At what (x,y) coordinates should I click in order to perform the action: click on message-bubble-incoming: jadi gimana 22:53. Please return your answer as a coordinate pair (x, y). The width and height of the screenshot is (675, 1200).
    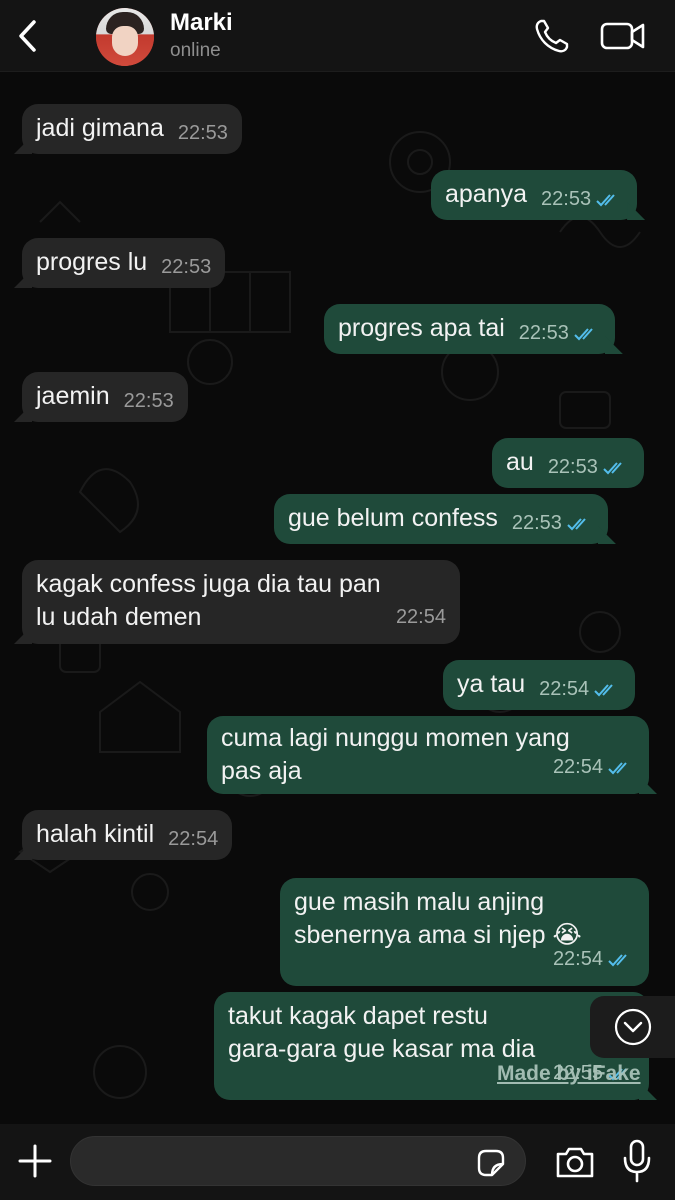
    Looking at the image, I should click on (132, 129).